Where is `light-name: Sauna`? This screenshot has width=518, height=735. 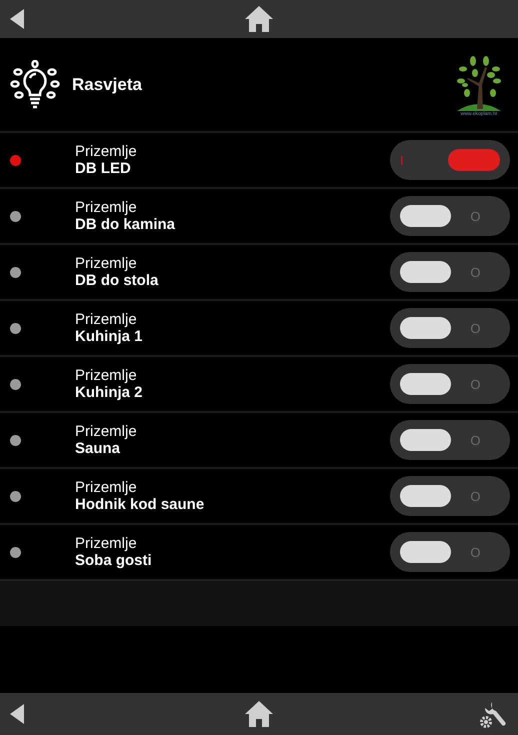 light-name: Sauna is located at coordinates (98, 448).